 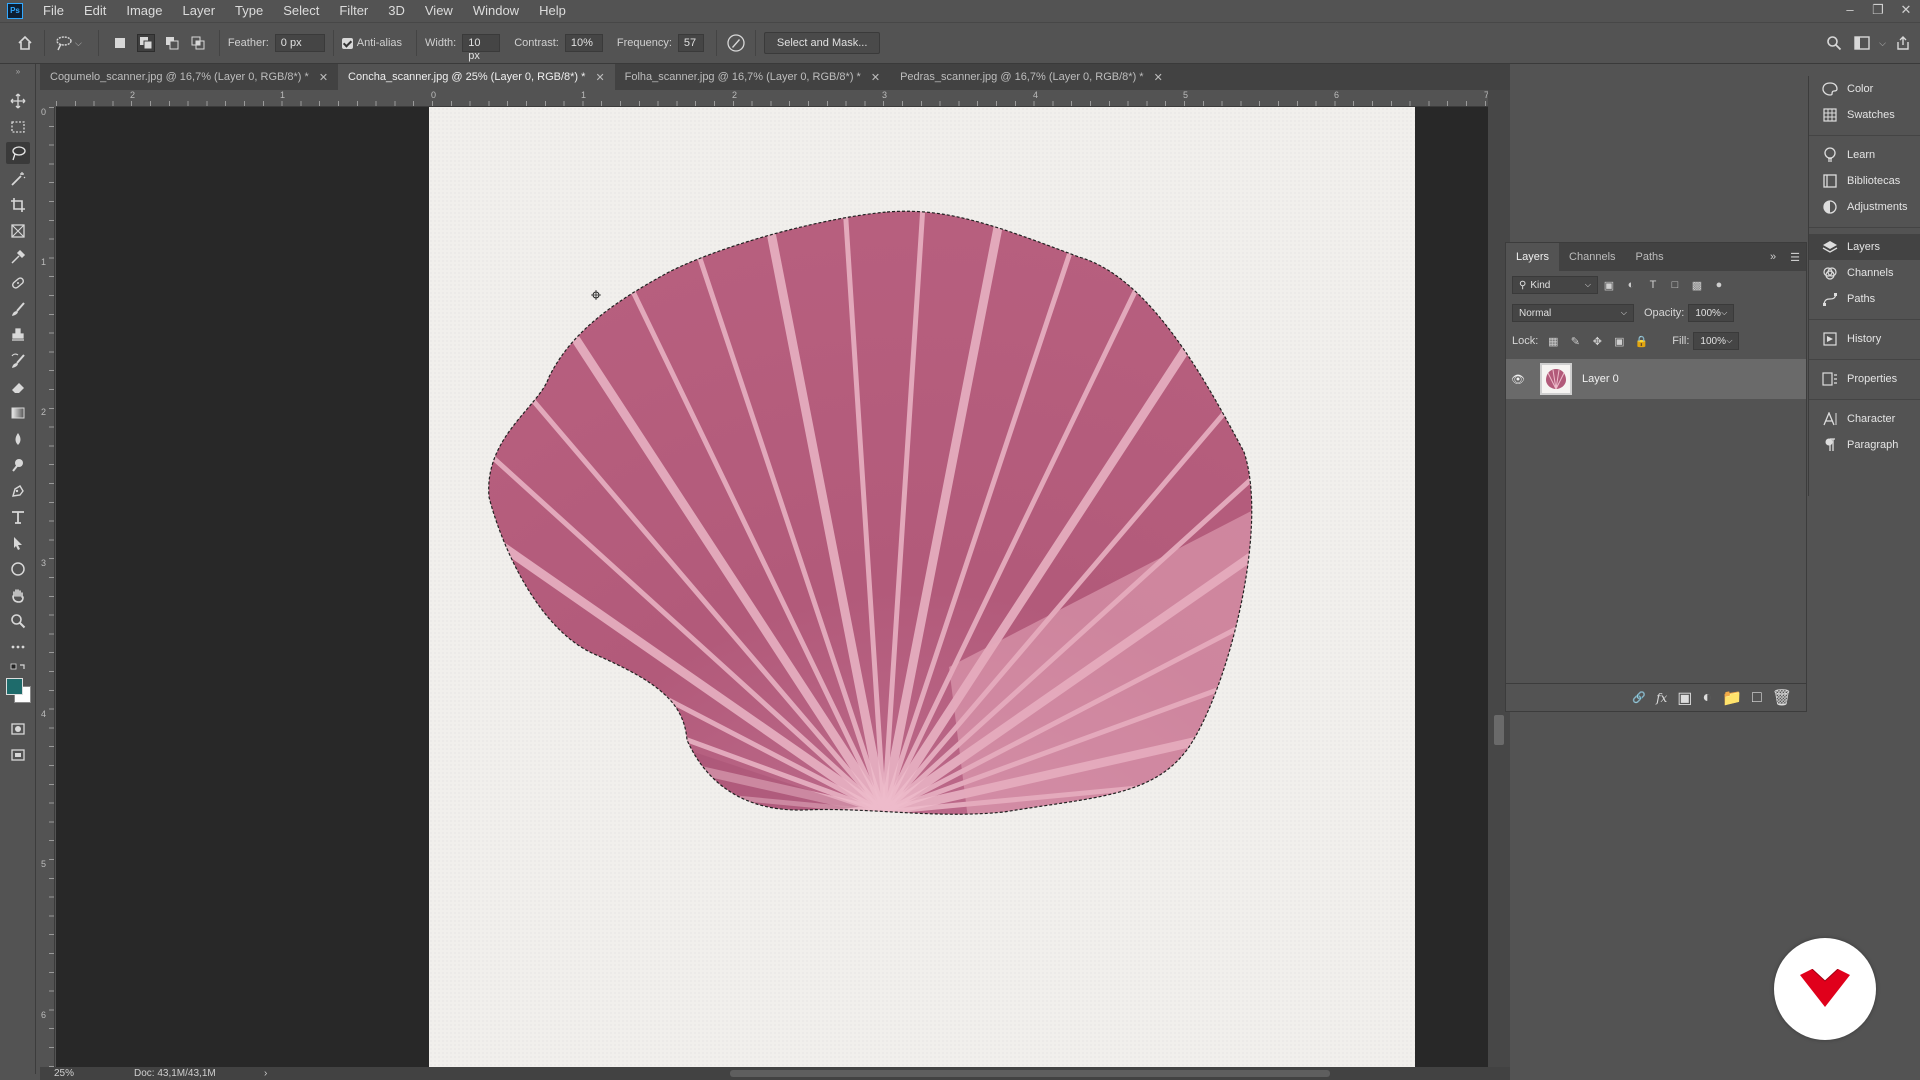 I want to click on preset-chevron-down-icon: ⌵, so click(x=78, y=43).